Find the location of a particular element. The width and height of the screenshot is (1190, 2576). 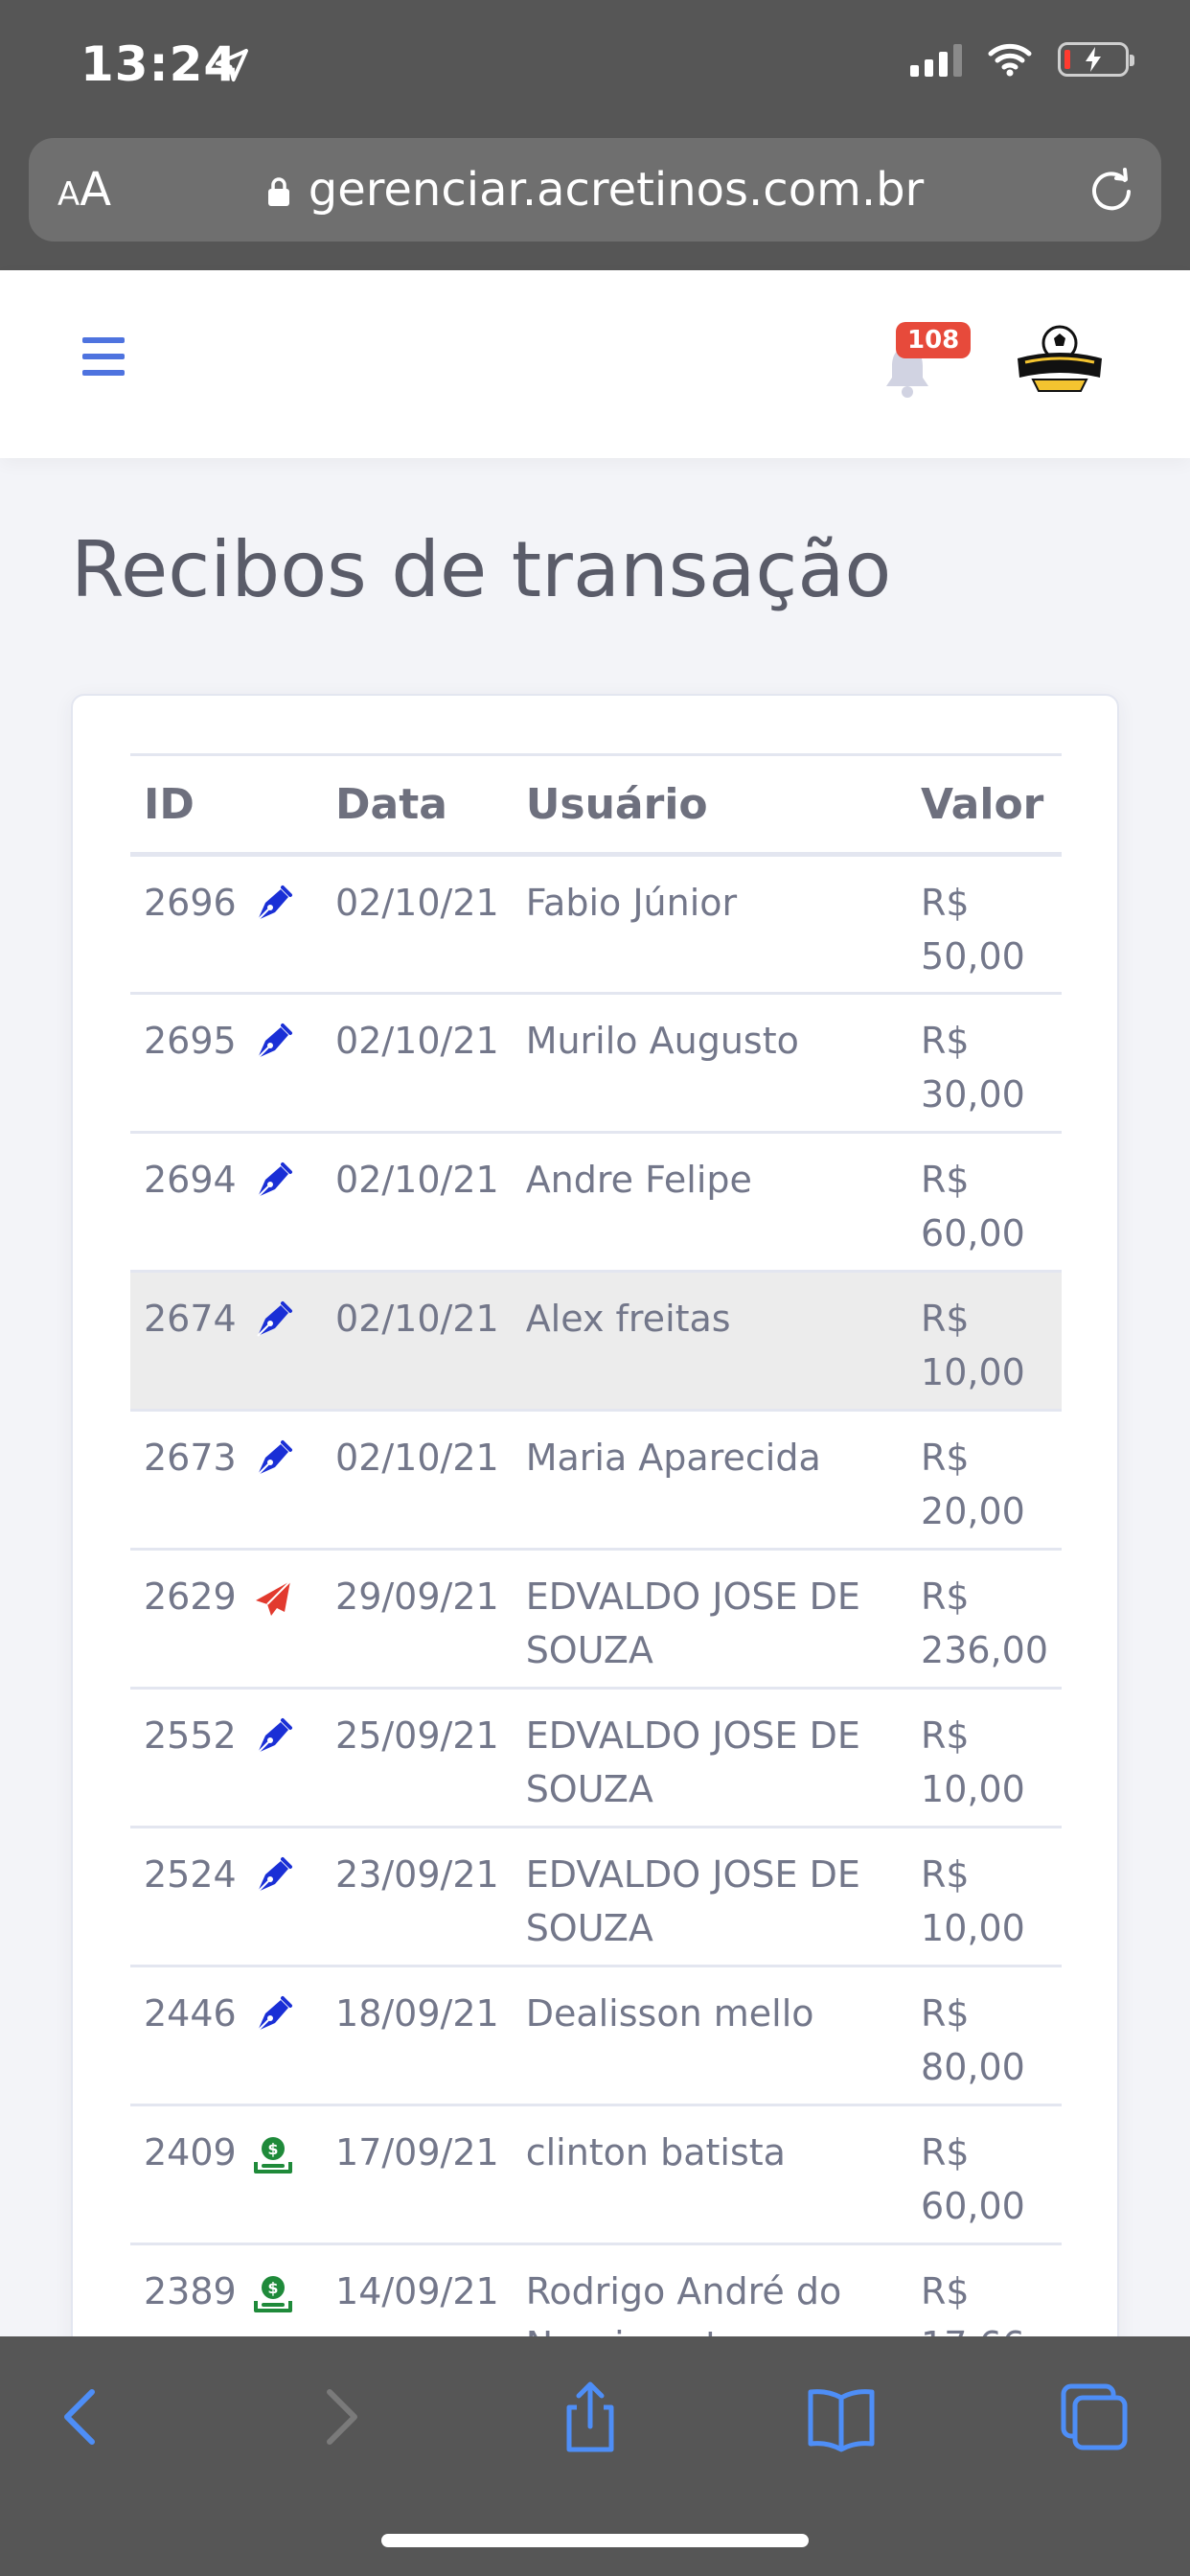

receipt-type-cell: $ is located at coordinates (286, 2174).